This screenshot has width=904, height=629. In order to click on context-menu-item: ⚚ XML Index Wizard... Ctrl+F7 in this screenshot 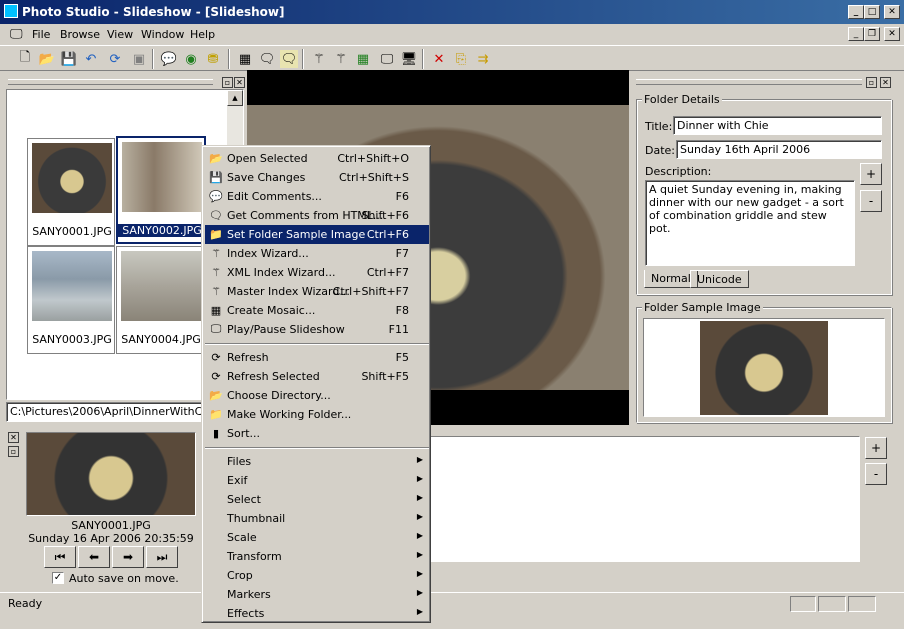, I will do `click(317, 272)`.